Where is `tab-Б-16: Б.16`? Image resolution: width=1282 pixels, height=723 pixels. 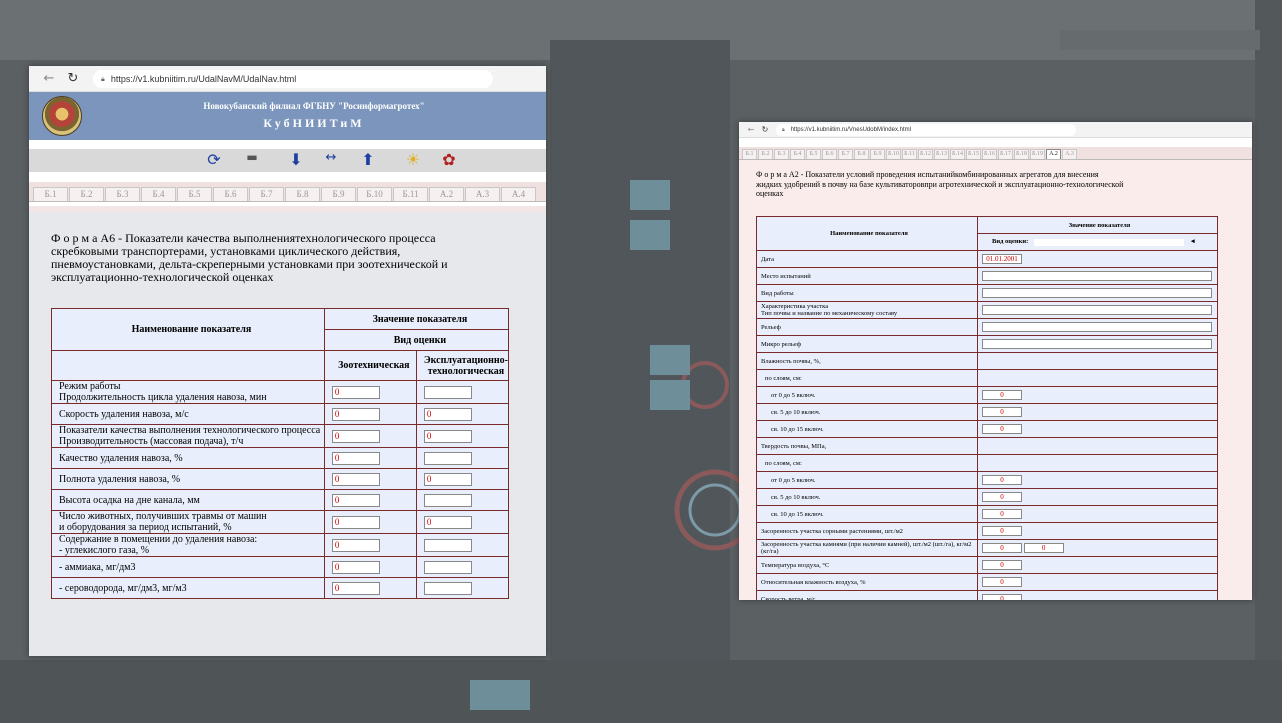
tab-Б-16: Б.16 is located at coordinates (989, 154).